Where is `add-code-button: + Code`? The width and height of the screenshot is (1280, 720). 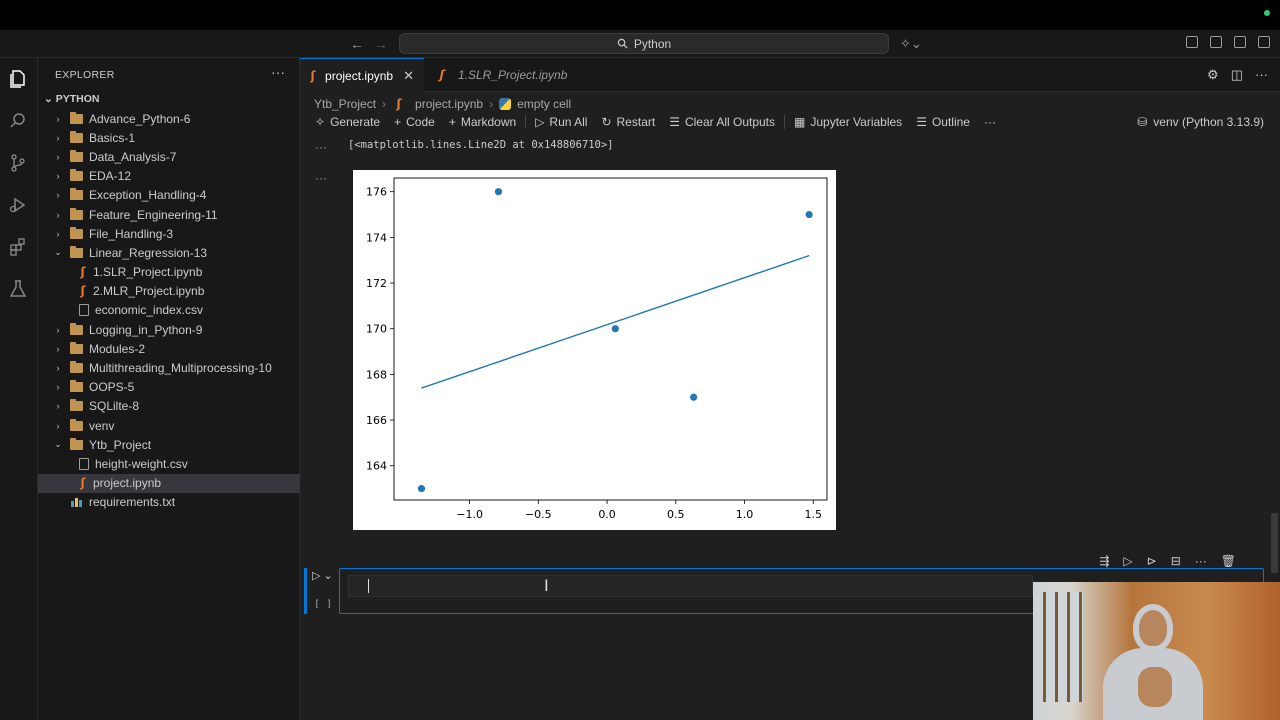
add-code-button: + Code is located at coordinates (414, 122).